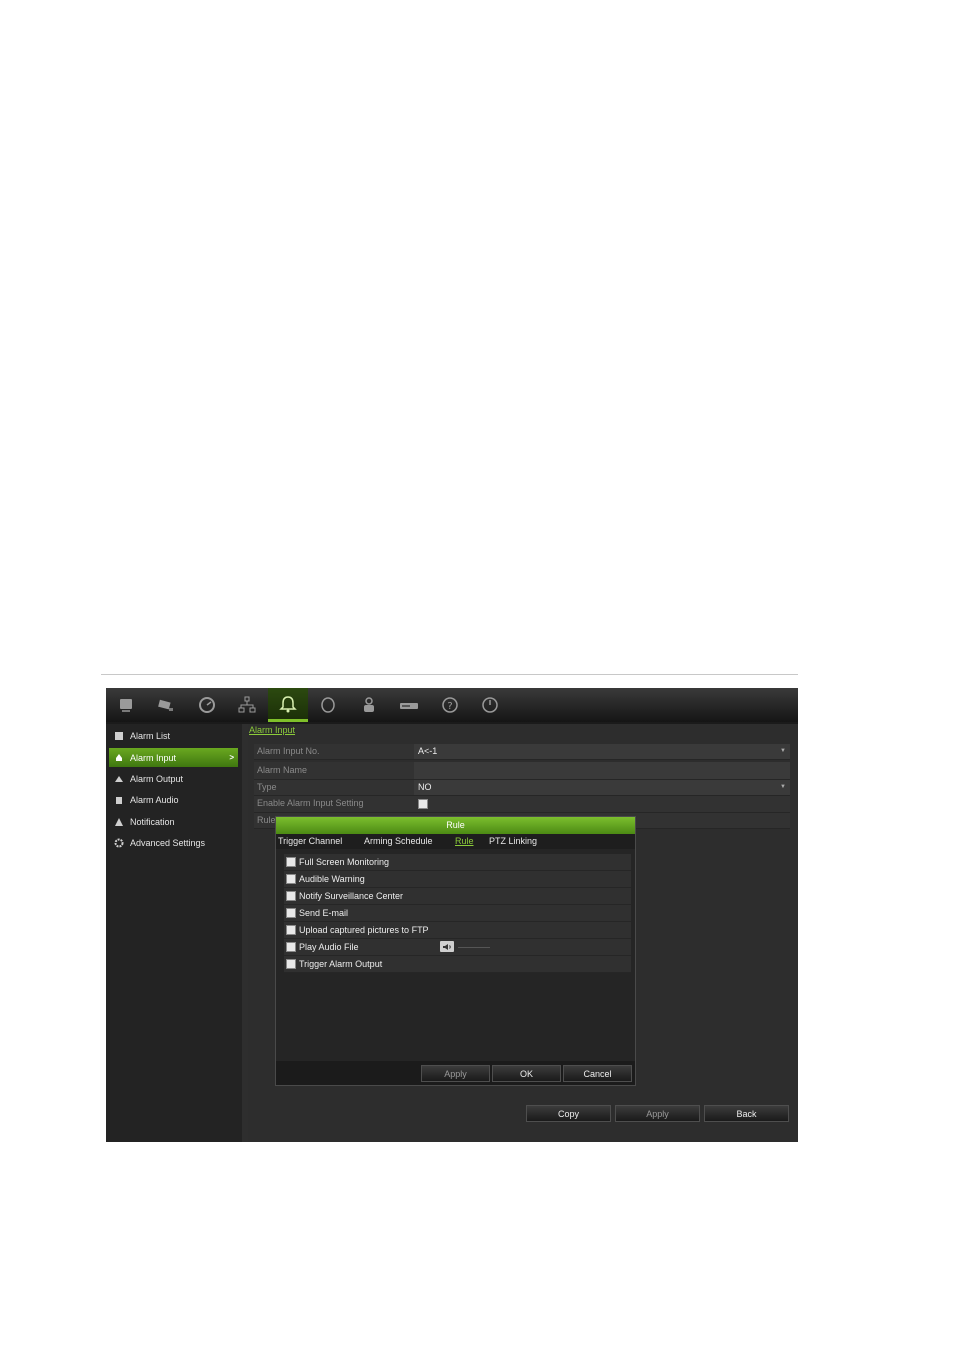  Describe the element at coordinates (207, 705) in the screenshot. I see `clock-icon` at that location.